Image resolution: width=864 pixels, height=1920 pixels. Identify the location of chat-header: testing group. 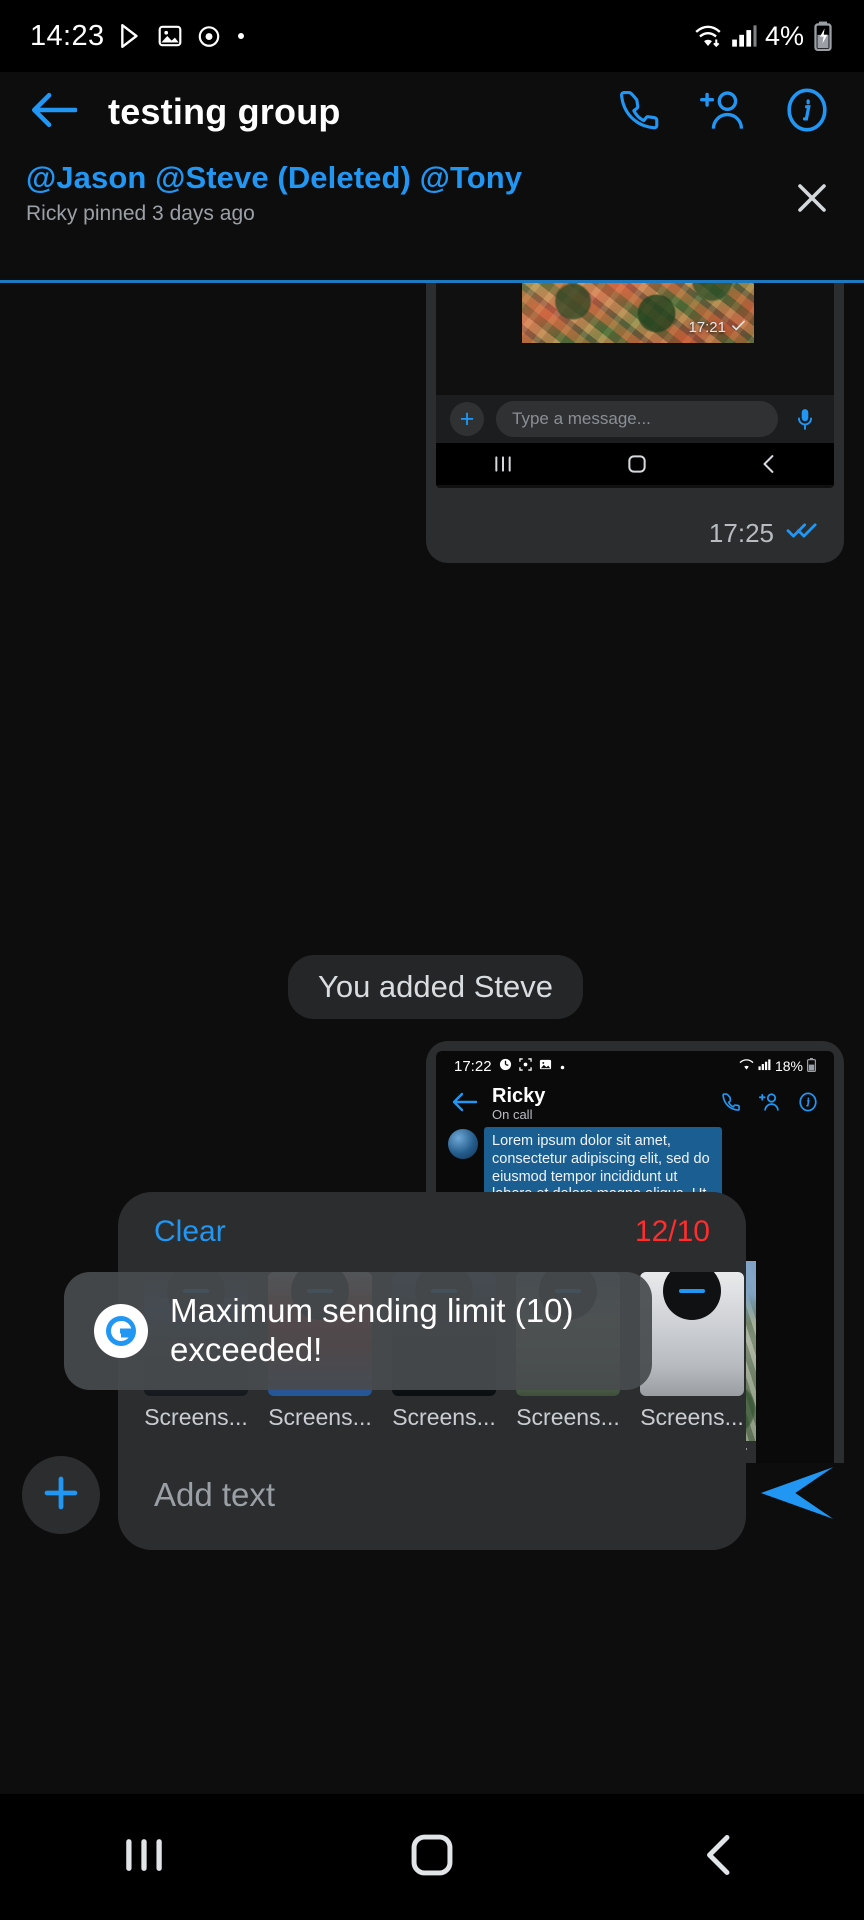
(432, 112).